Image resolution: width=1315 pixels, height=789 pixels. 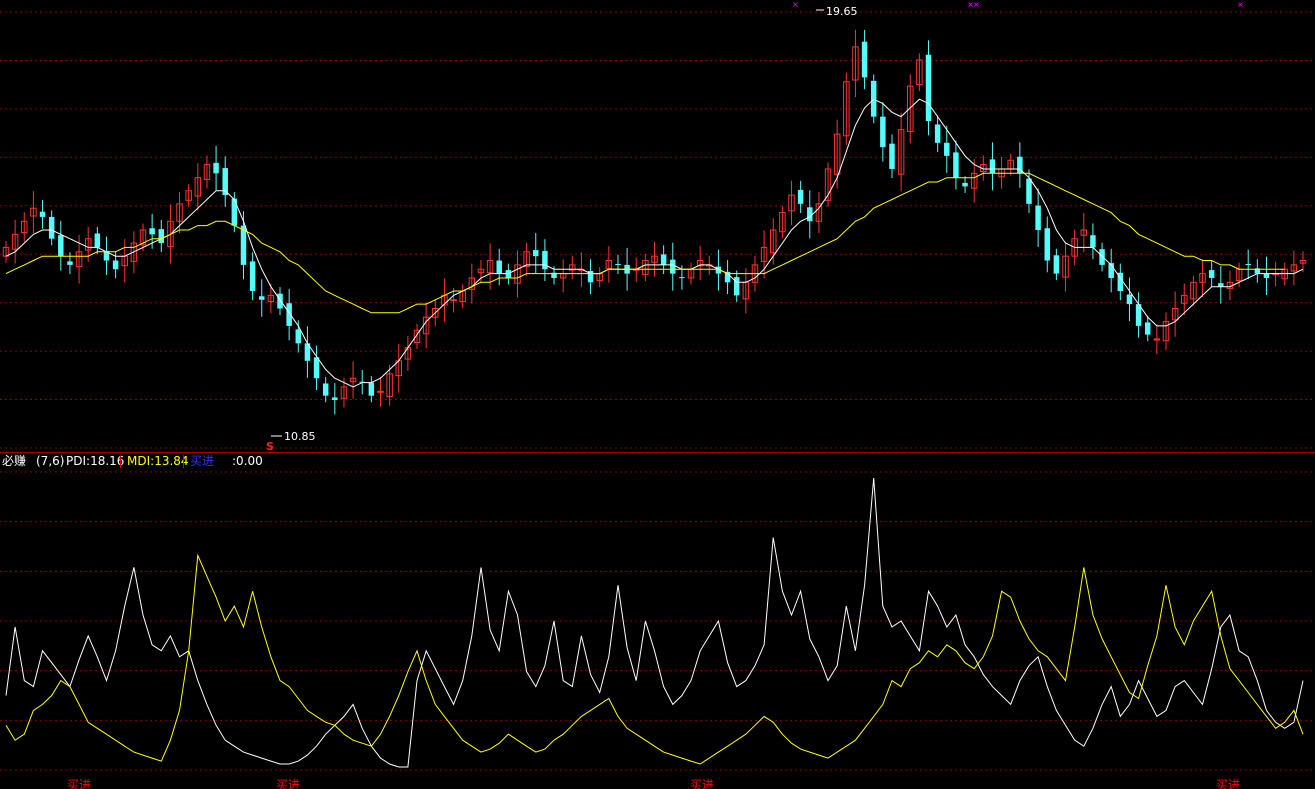 I want to click on buy-signal-3: 买进, so click(x=702, y=783).